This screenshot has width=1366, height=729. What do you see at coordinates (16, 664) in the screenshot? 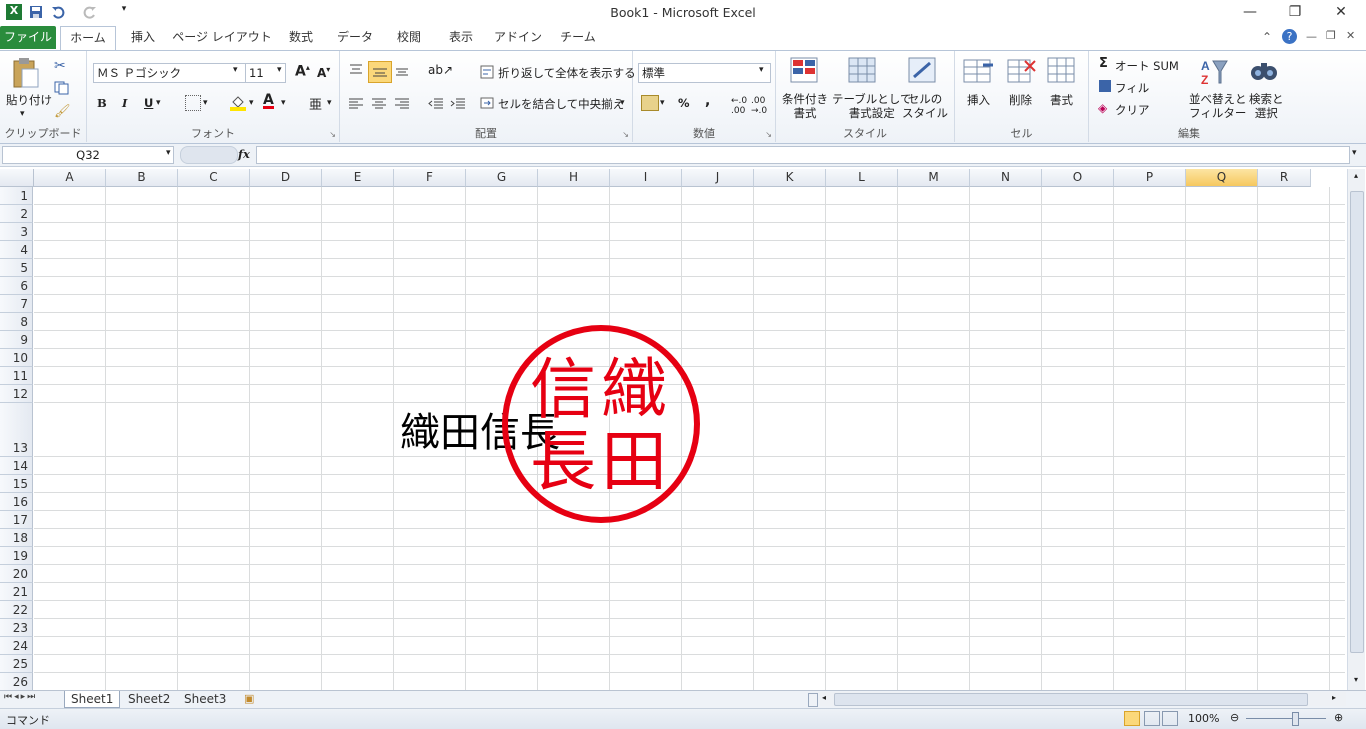
I see `row-header-25: 25` at bounding box center [16, 664].